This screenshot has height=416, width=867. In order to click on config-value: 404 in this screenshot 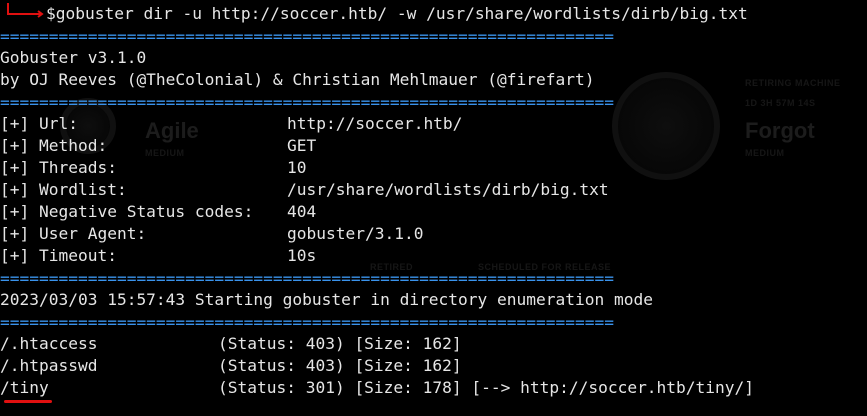, I will do `click(302, 211)`.